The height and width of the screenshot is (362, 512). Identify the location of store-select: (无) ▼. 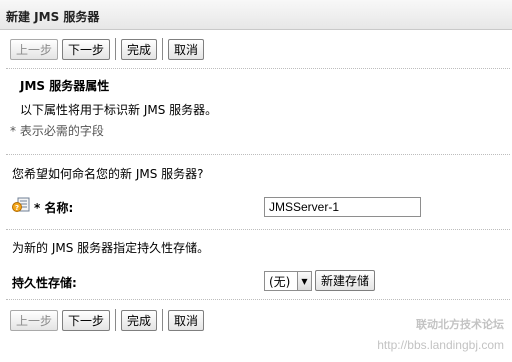
(288, 281).